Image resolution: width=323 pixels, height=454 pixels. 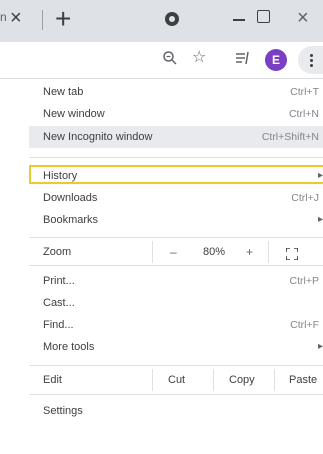 What do you see at coordinates (63, 92) in the screenshot?
I see `menu-item-label: New tab` at bounding box center [63, 92].